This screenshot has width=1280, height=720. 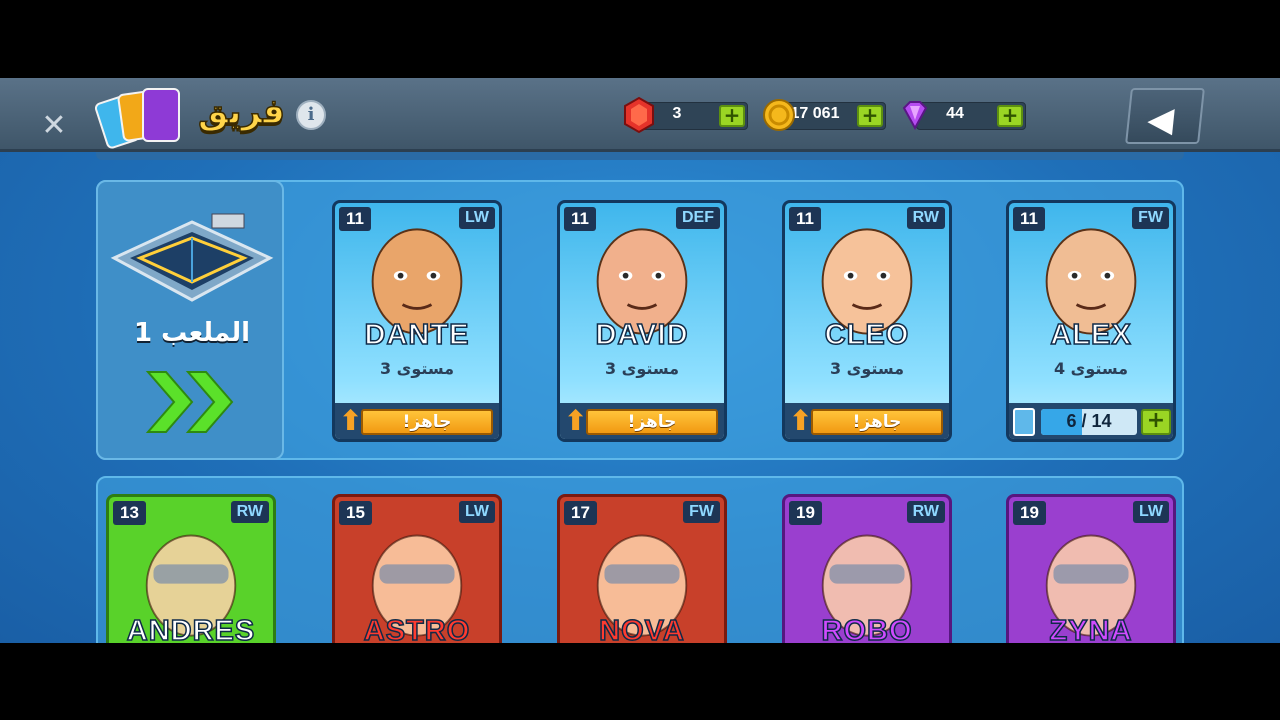 I want to click on player-card-cleo: 11 RW CLEO مستوى 3 ⬆ جاهز!, so click(x=867, y=321).